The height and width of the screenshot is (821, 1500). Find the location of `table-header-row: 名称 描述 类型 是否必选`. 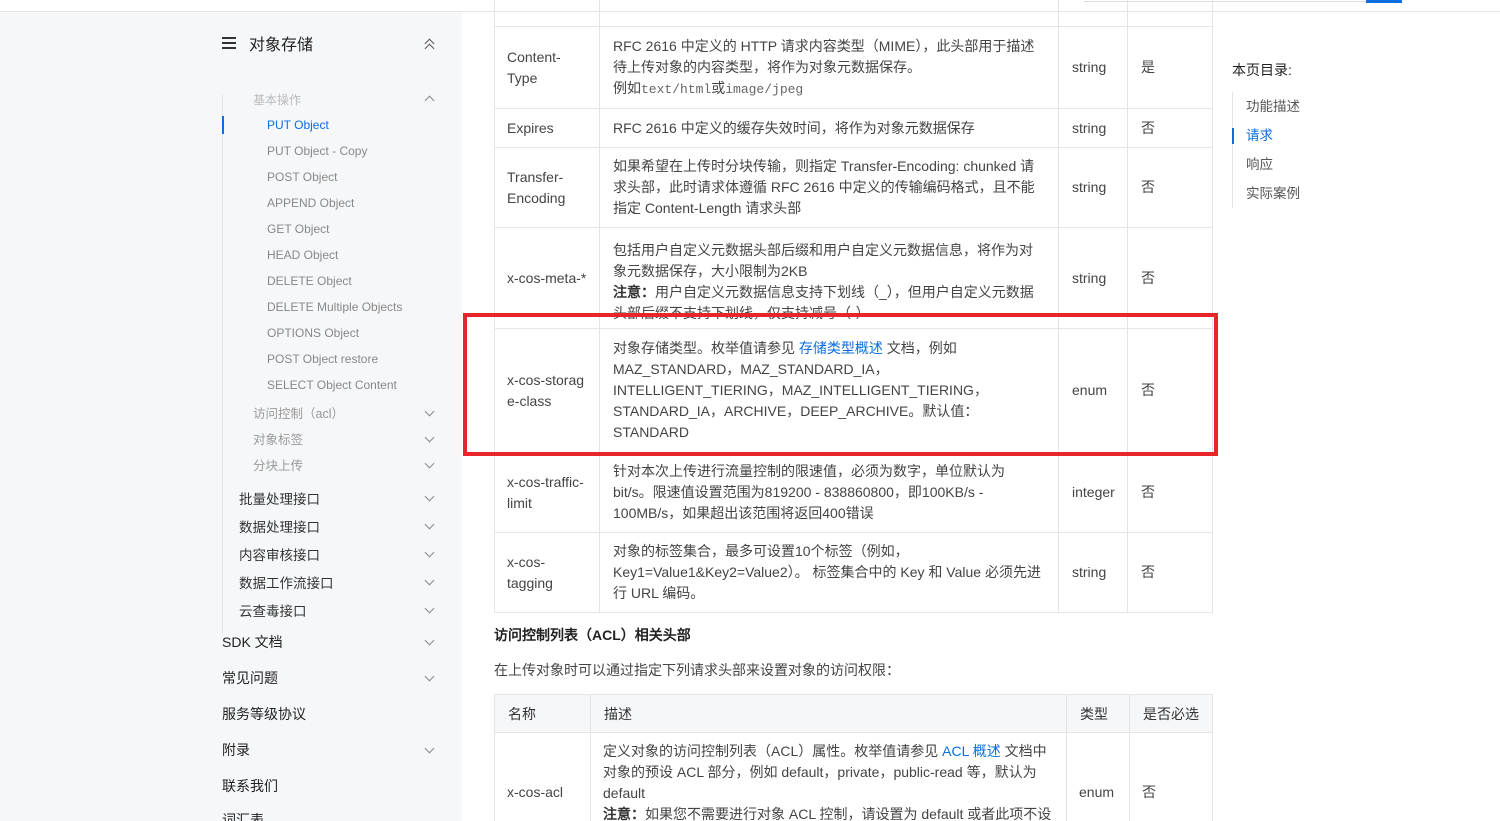

table-header-row: 名称 描述 类型 是否必选 is located at coordinates (853, 713).